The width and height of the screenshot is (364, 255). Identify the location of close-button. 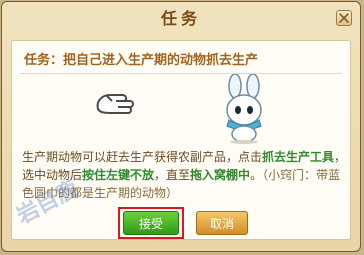
(344, 18).